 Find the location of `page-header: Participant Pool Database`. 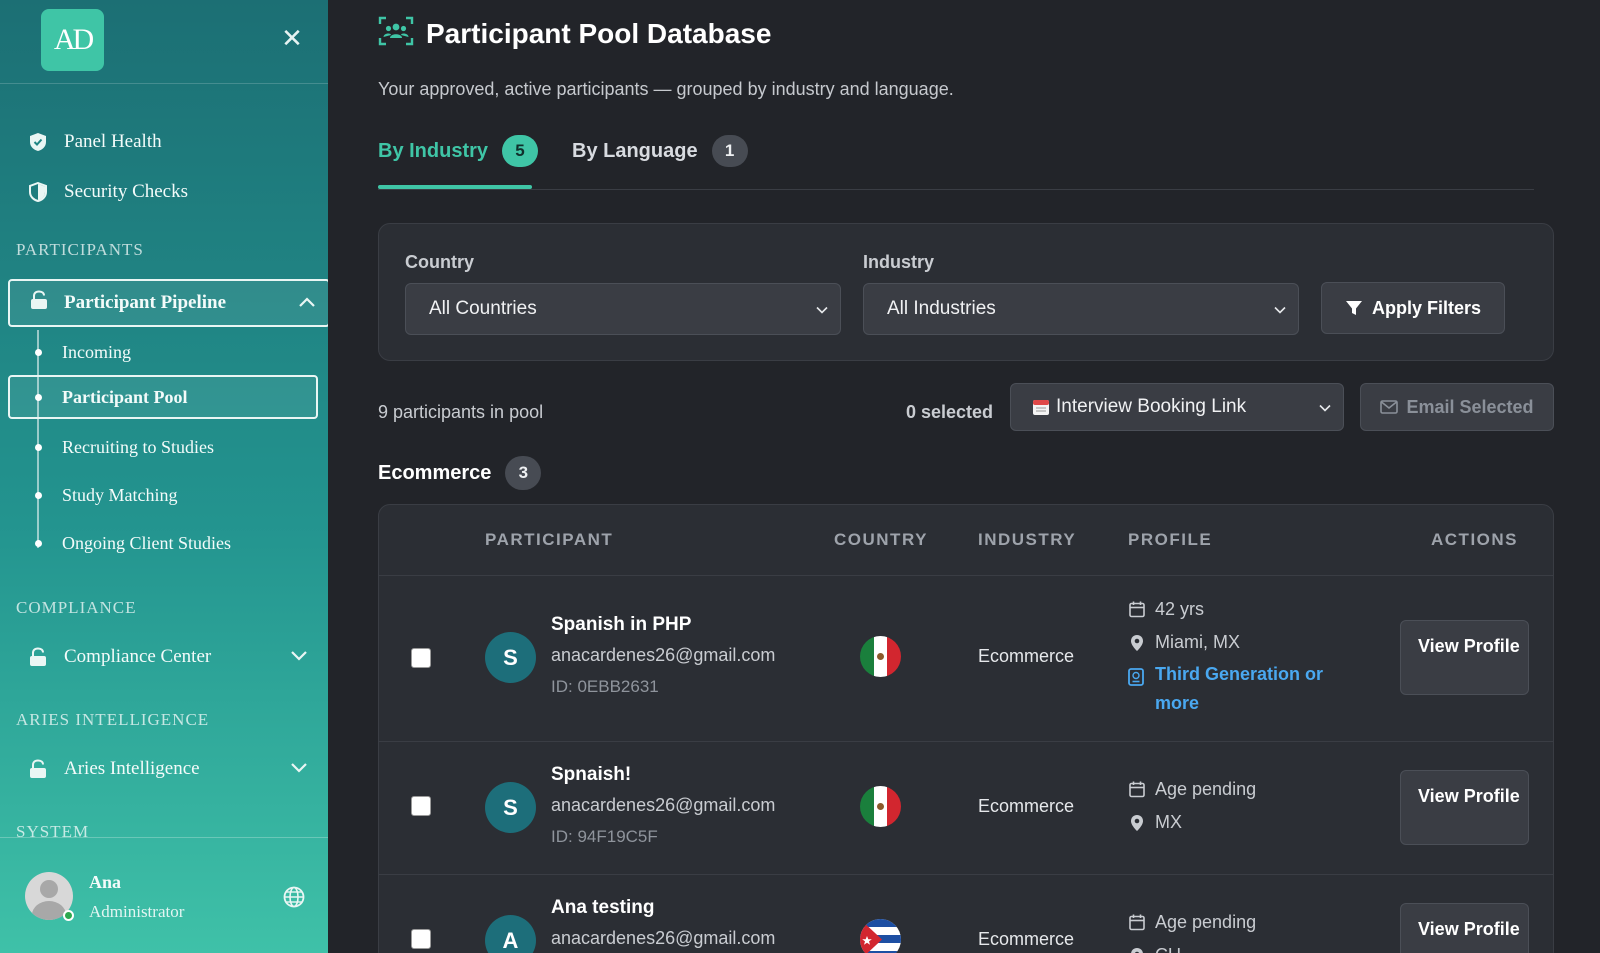

page-header: Participant Pool Database is located at coordinates (574, 33).